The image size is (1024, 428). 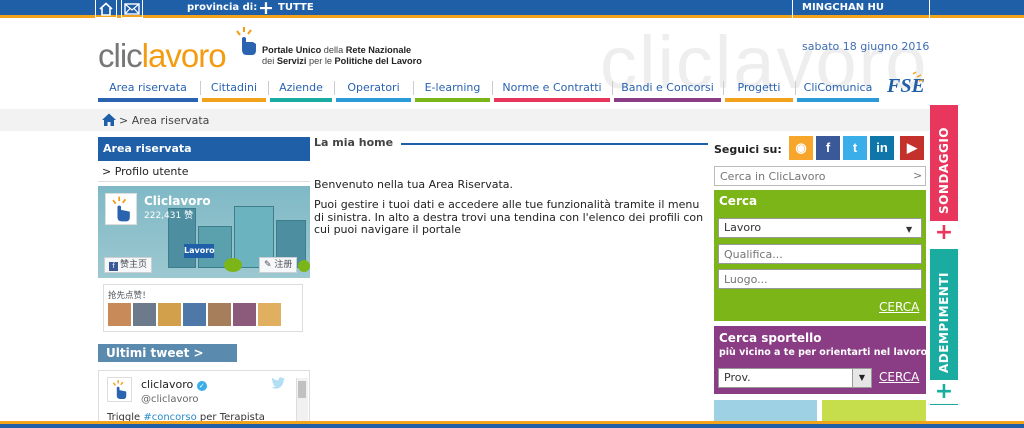 What do you see at coordinates (899, 307) in the screenshot?
I see `cerca-button: CERCA` at bounding box center [899, 307].